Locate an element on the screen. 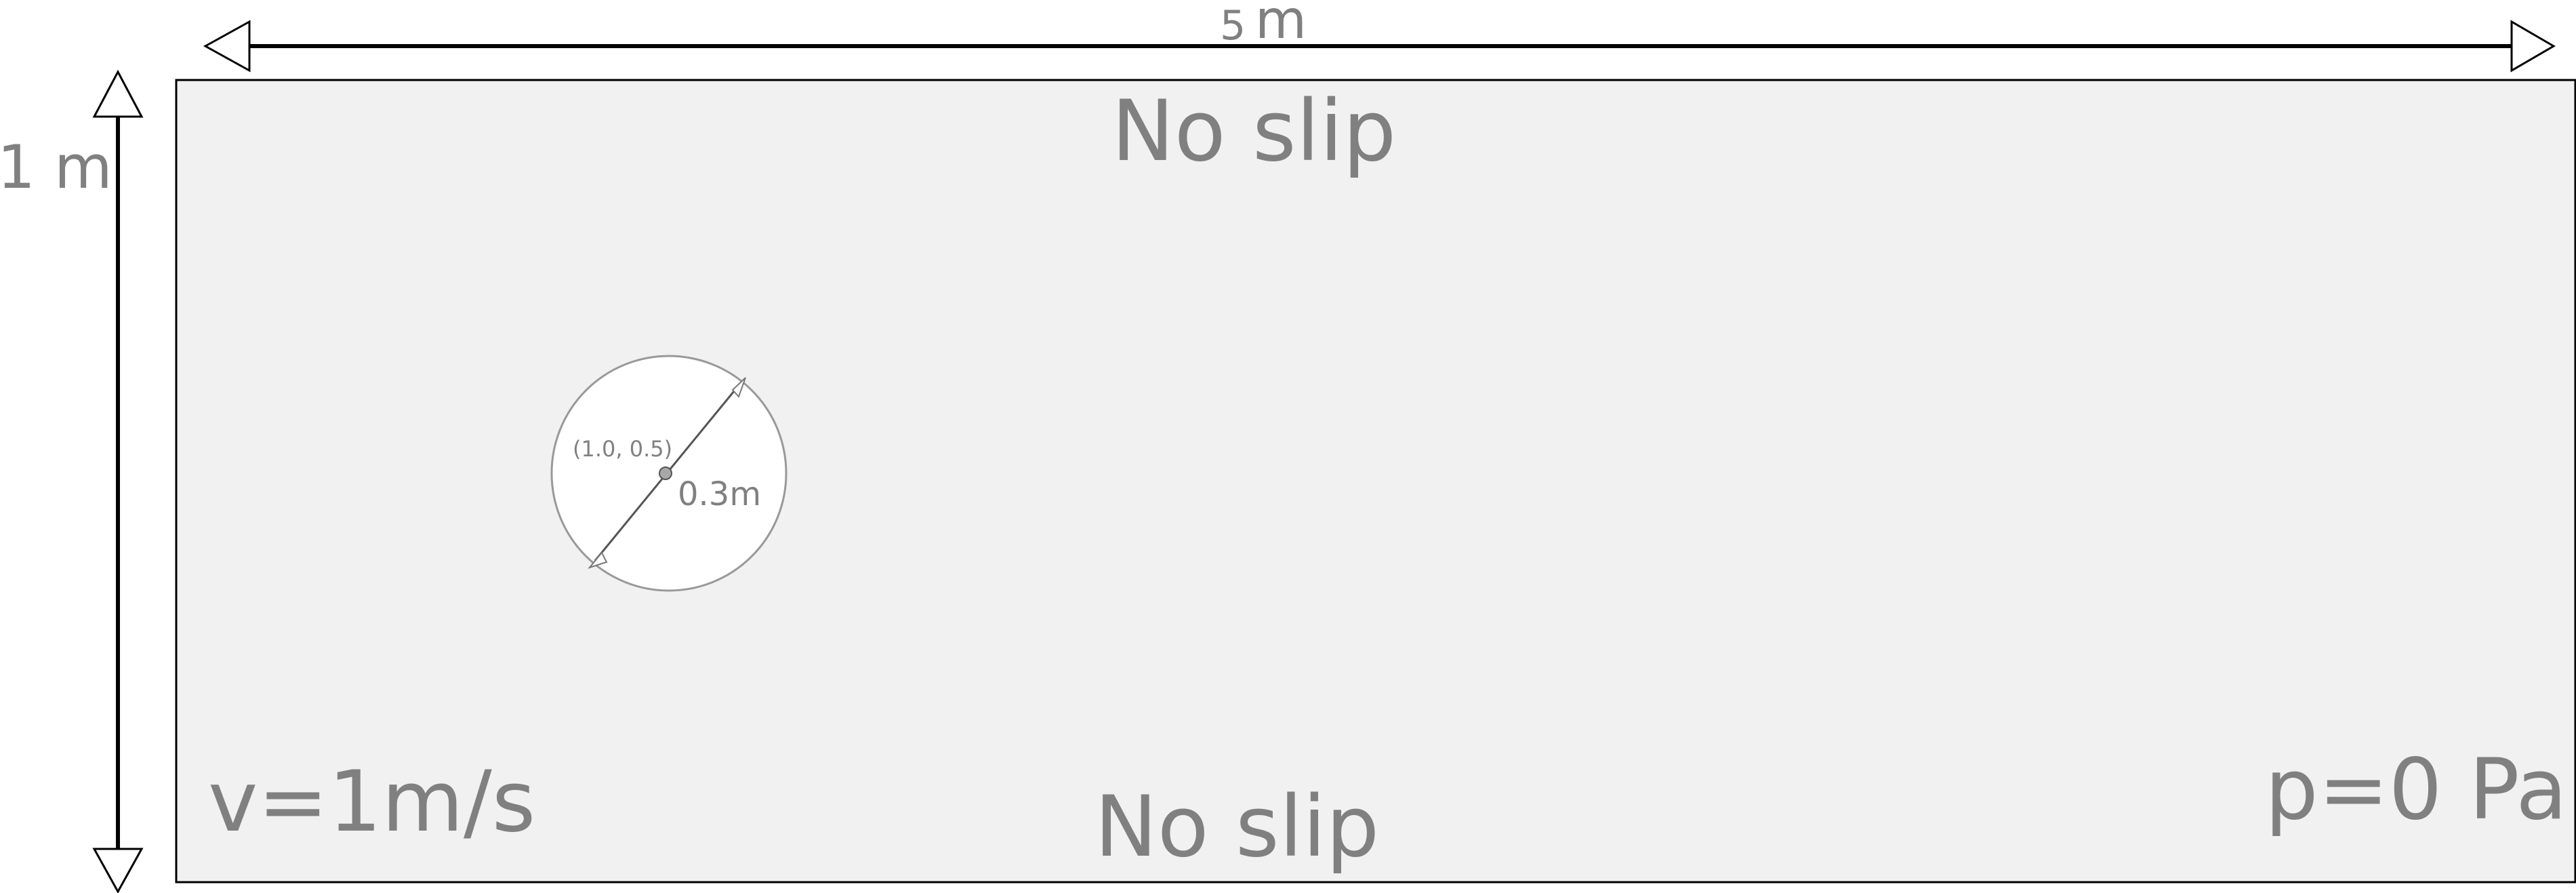  cylinder-diameter-label: 0.3m is located at coordinates (720, 494).